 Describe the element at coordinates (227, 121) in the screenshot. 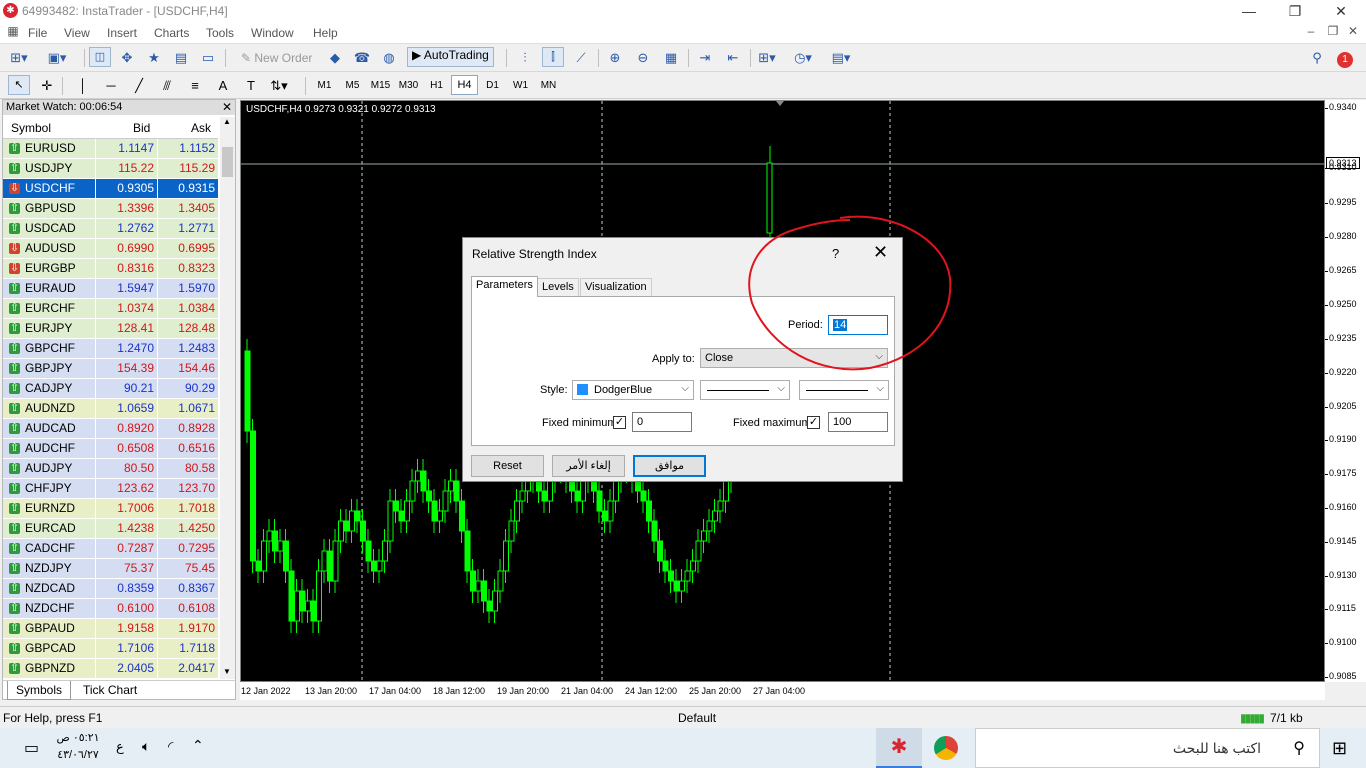

I see `scroll-up-icon: ▲` at that location.